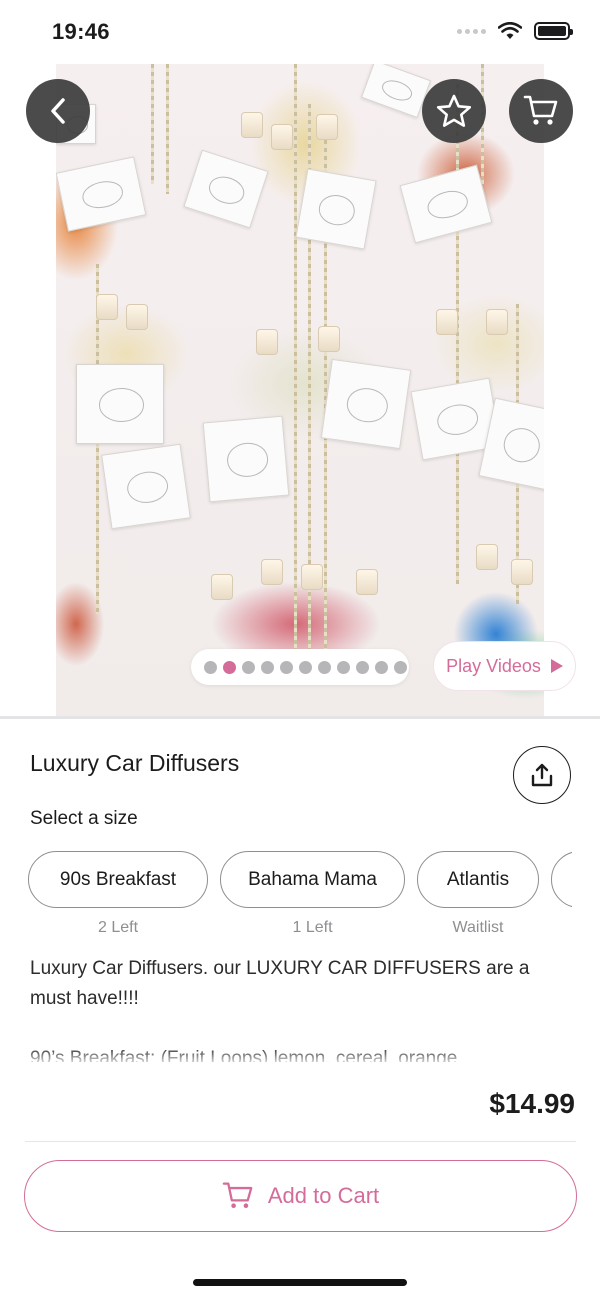 This screenshot has height=1299, width=600. Describe the element at coordinates (478, 879) in the screenshot. I see `size-chip-atlantis: Atlantis` at that location.